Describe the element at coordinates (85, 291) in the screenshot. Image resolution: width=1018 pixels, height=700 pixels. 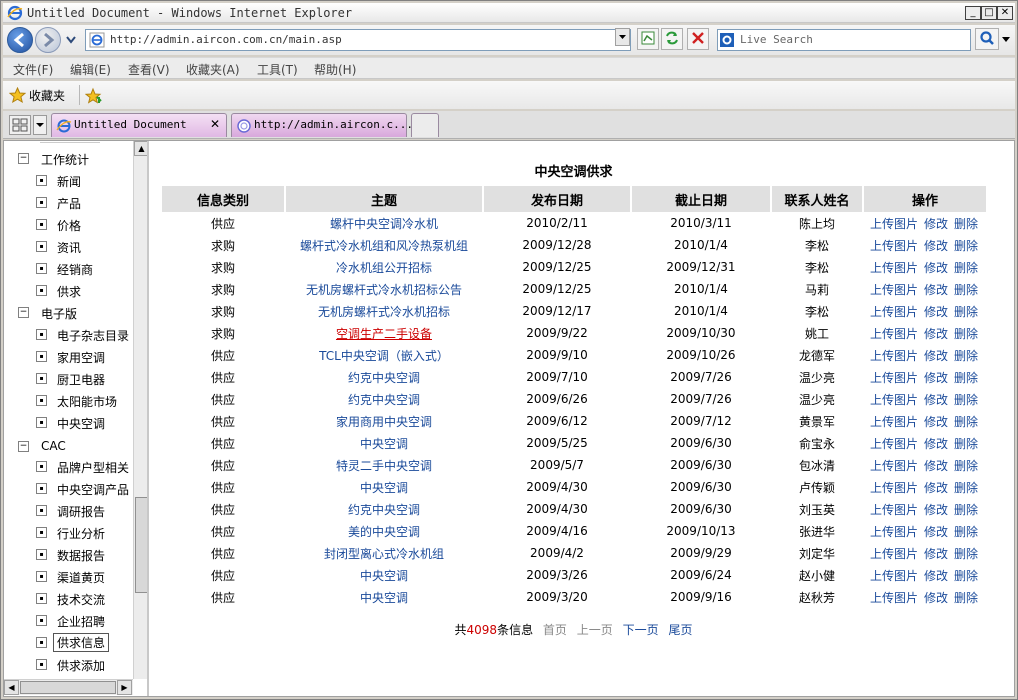
I see `tree-item-supply: ▪ 供求` at that location.